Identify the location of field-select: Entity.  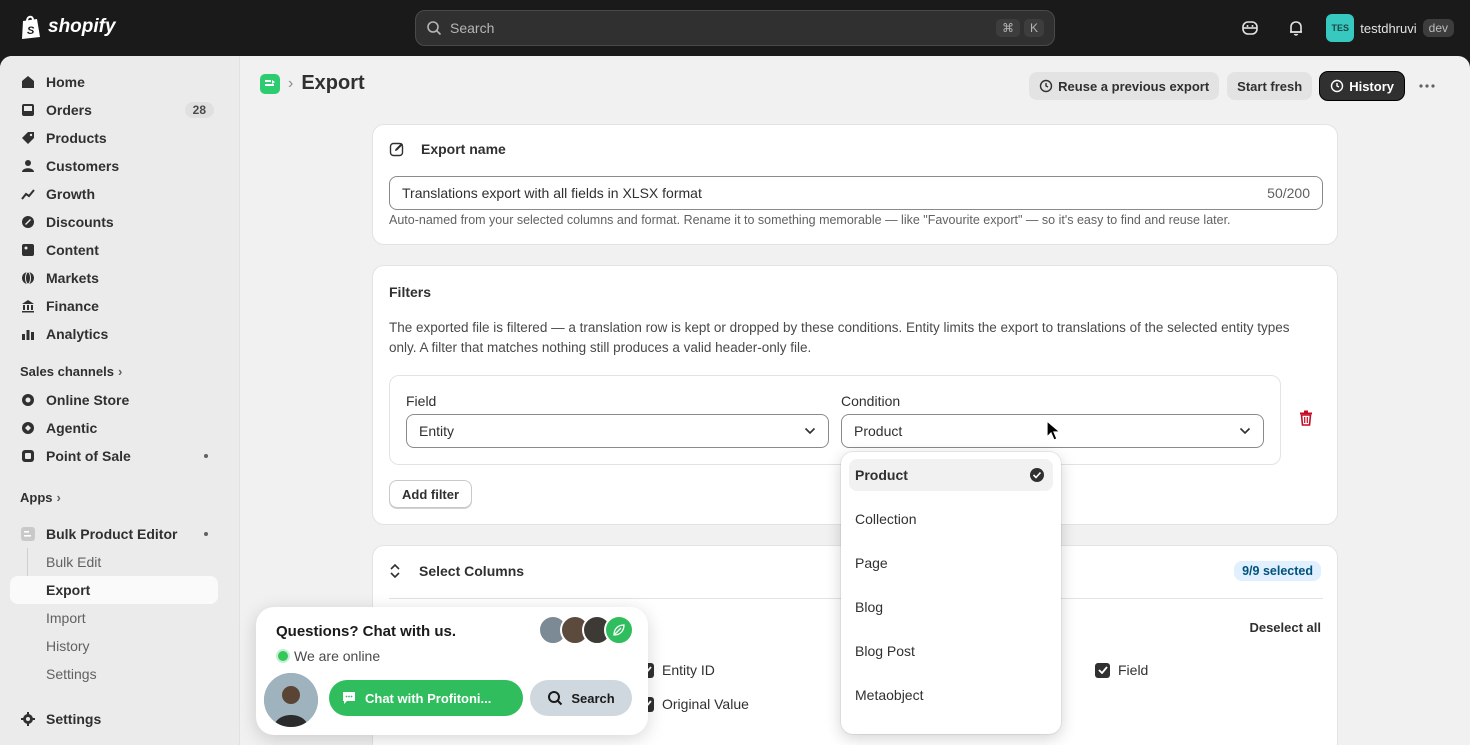
(617, 431).